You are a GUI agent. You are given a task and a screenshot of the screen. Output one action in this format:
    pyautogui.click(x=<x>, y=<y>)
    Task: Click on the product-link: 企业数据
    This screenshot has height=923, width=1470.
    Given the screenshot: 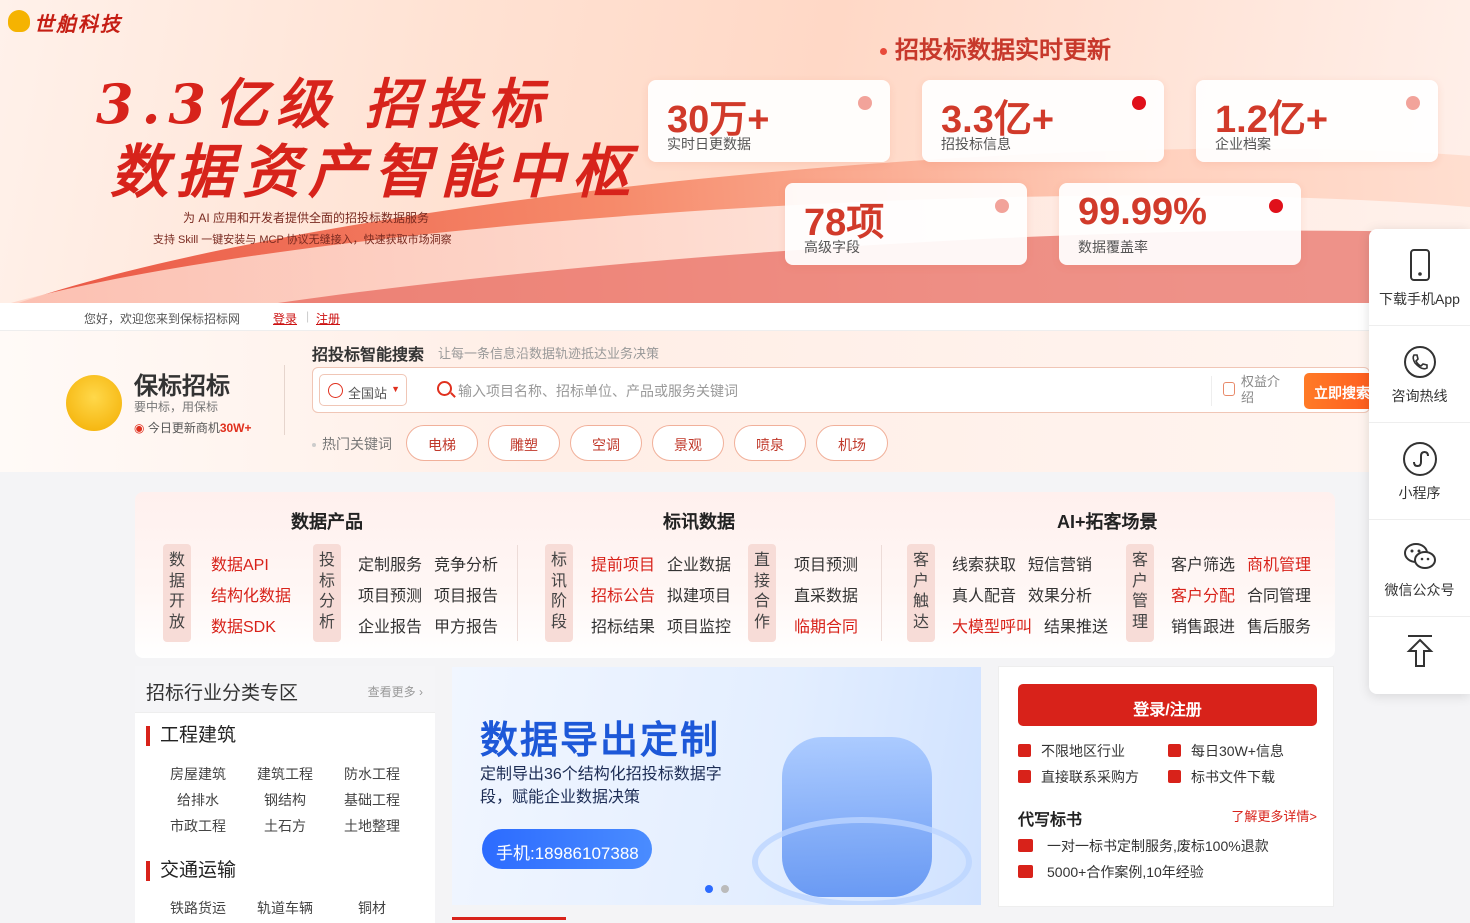 What is the action you would take?
    pyautogui.click(x=699, y=563)
    